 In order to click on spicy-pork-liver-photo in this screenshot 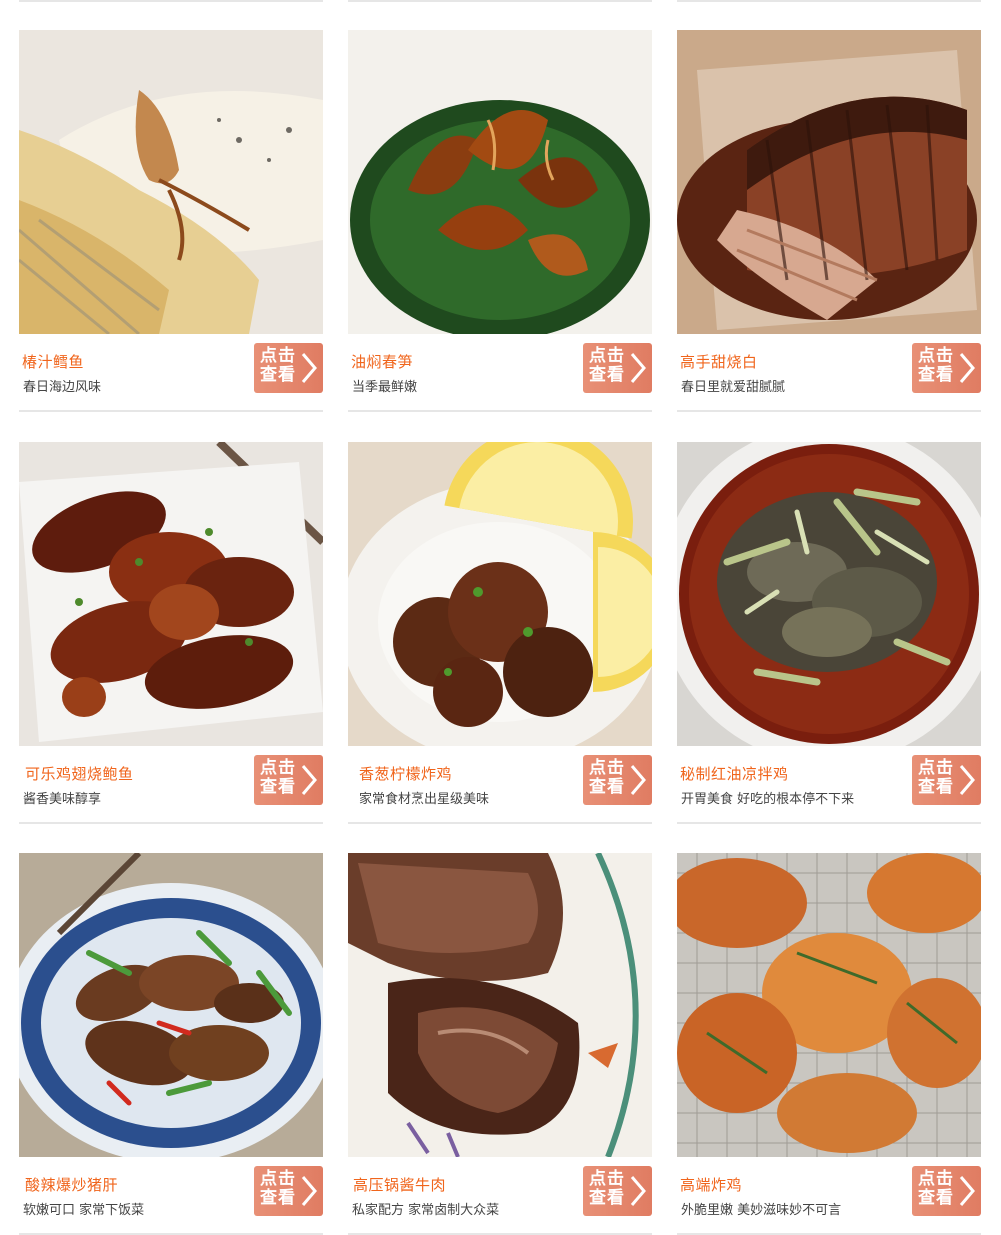, I will do `click(171, 1005)`.